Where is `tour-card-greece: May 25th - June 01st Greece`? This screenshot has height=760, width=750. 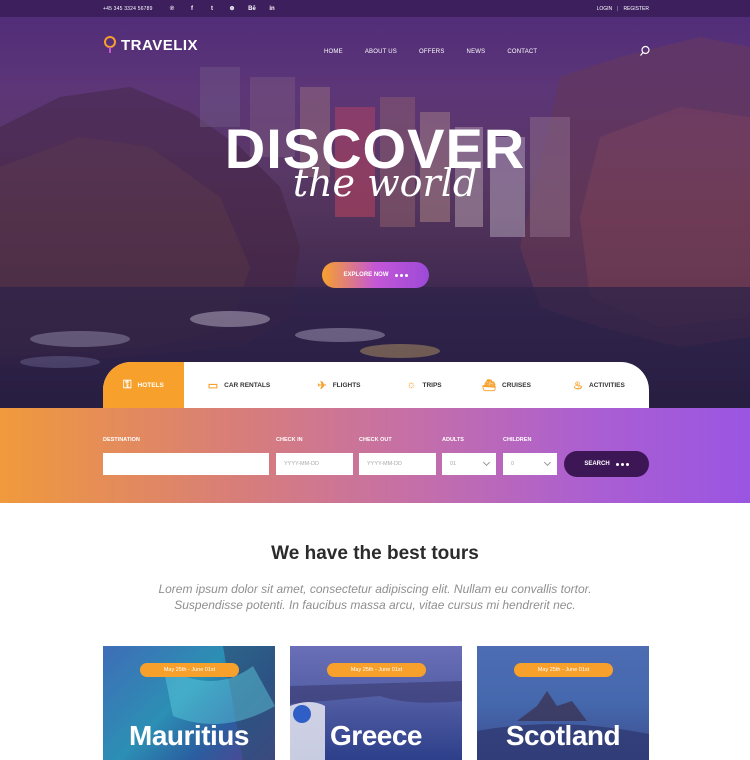
tour-card-greece: May 25th - June 01st Greece is located at coordinates (376, 703).